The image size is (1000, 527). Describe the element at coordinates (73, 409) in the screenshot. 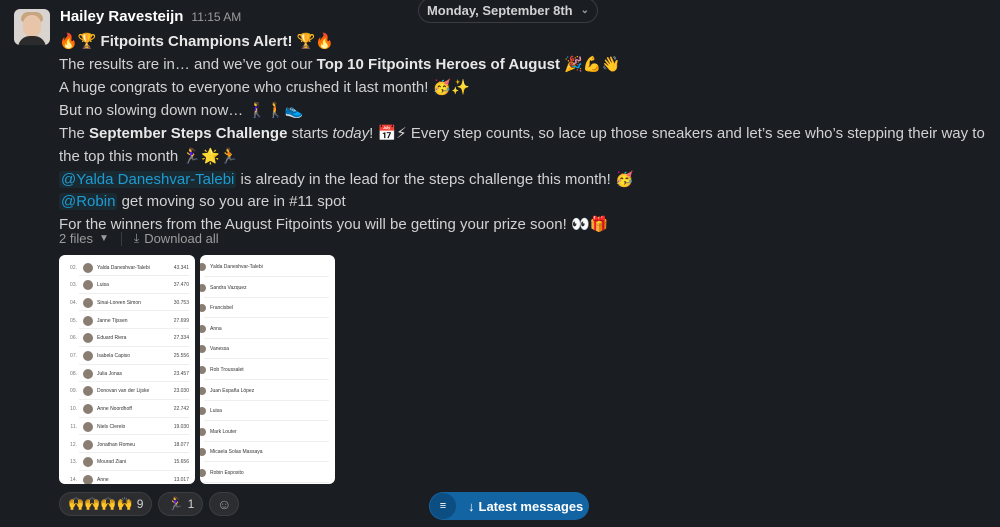

I see `rank: 10.` at that location.